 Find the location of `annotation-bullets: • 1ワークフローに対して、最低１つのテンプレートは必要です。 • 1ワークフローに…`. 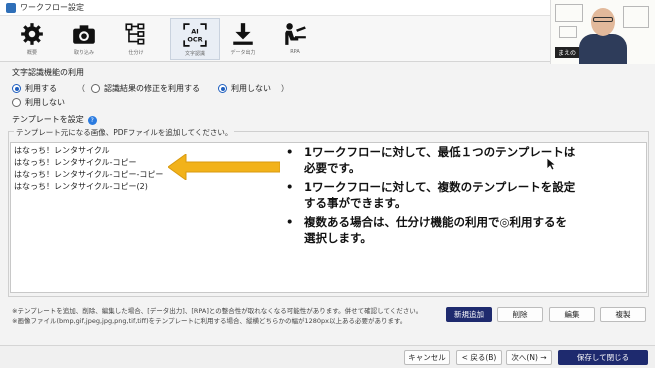

annotation-bullets: • 1ワークフローに対して、最低１つのテンプレートは必要です。 • 1ワークフローに… is located at coordinates (431, 196).